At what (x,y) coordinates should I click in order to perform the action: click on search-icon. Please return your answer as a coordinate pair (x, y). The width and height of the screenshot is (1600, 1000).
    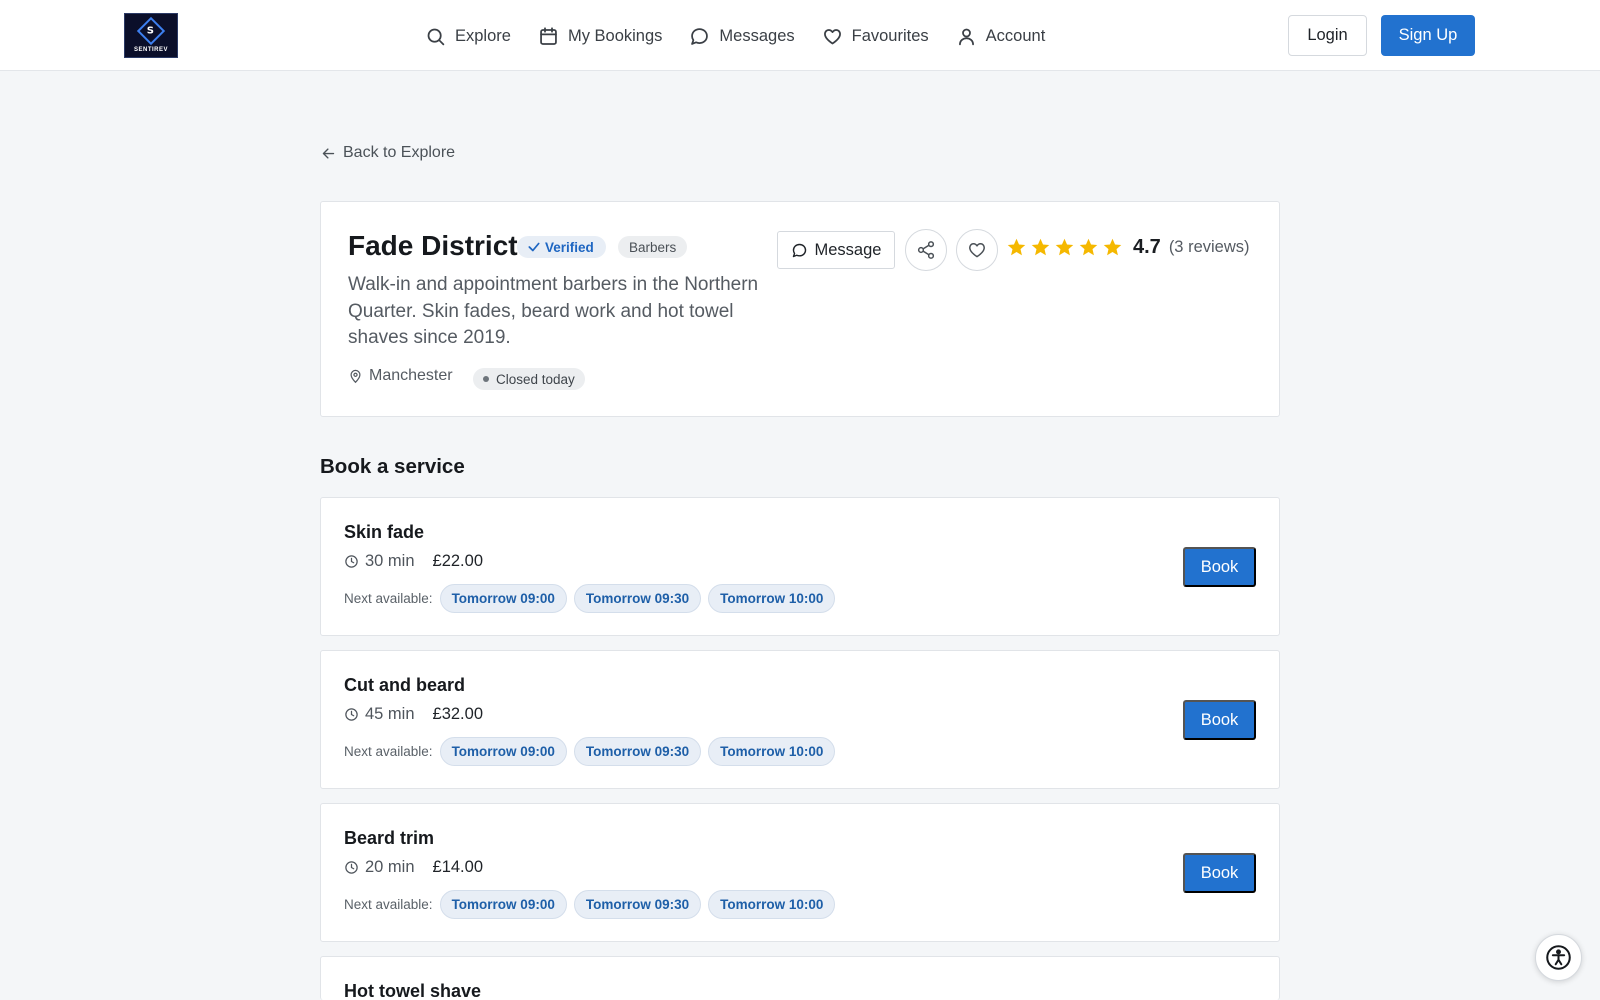
    Looking at the image, I should click on (436, 36).